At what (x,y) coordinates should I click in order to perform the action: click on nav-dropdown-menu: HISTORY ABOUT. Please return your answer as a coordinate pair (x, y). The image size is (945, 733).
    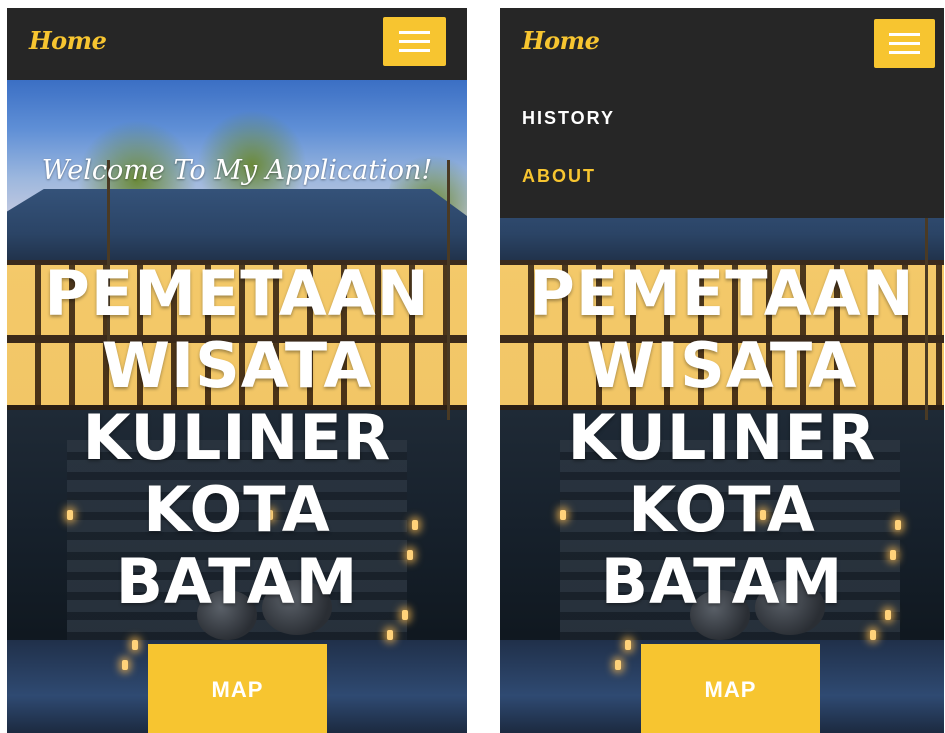
    Looking at the image, I should click on (722, 149).